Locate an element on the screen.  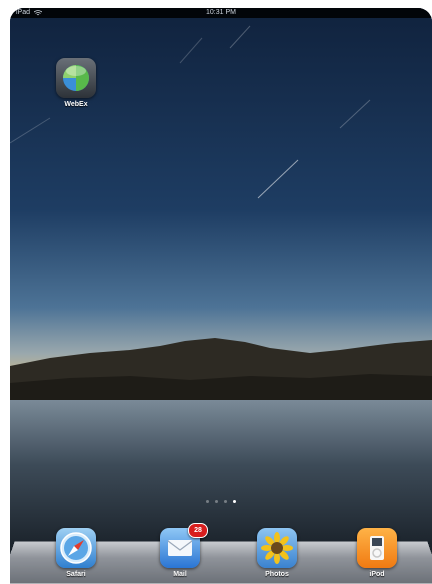
page-dot-current is located at coordinates (234, 501).